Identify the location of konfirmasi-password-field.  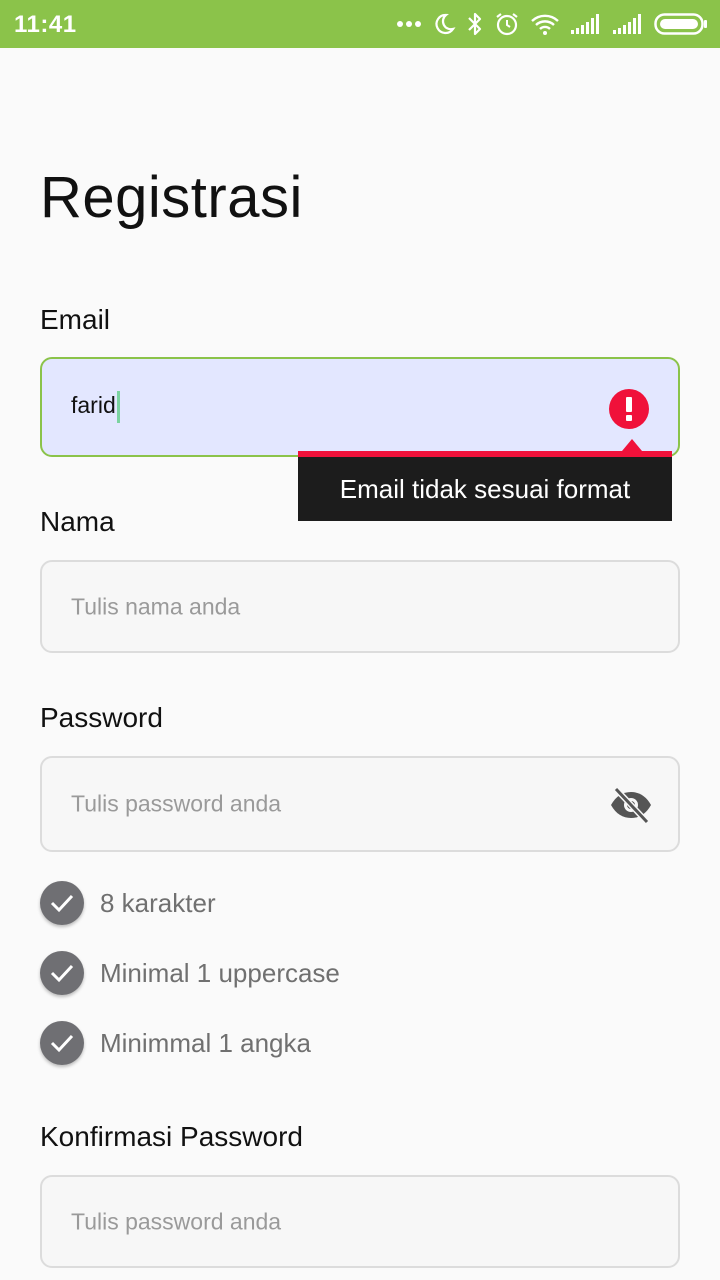
(360, 1221).